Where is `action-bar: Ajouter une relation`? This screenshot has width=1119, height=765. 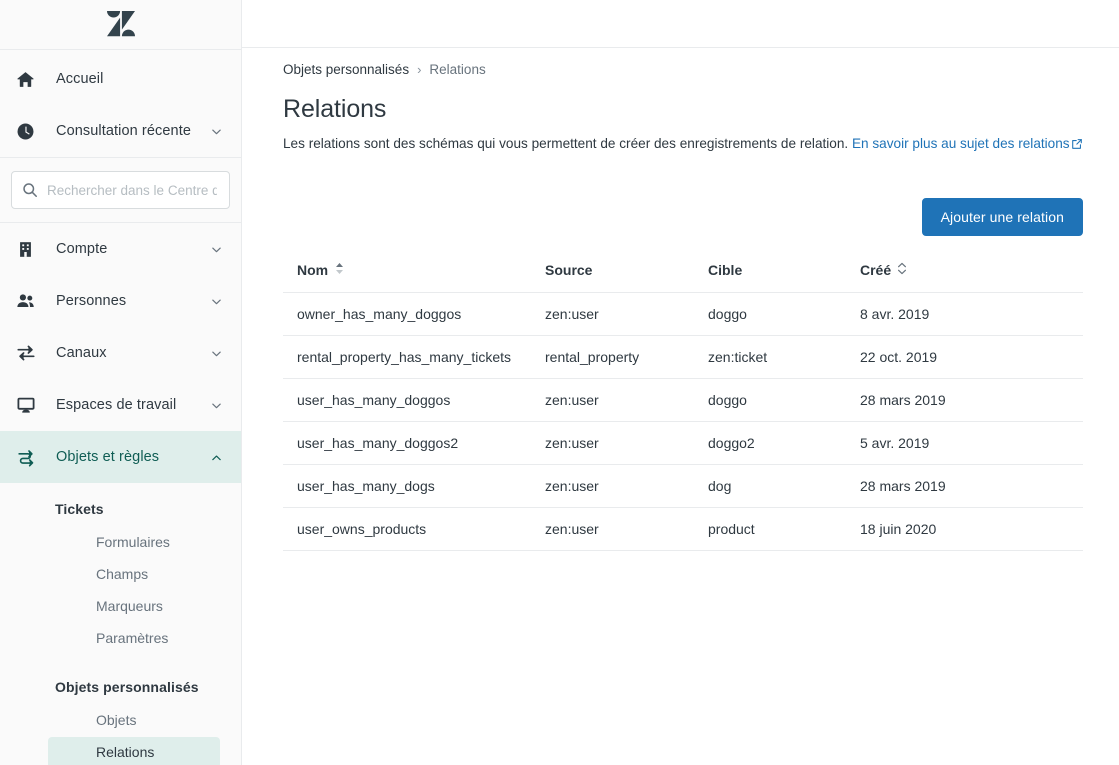
action-bar: Ajouter une relation is located at coordinates (683, 217).